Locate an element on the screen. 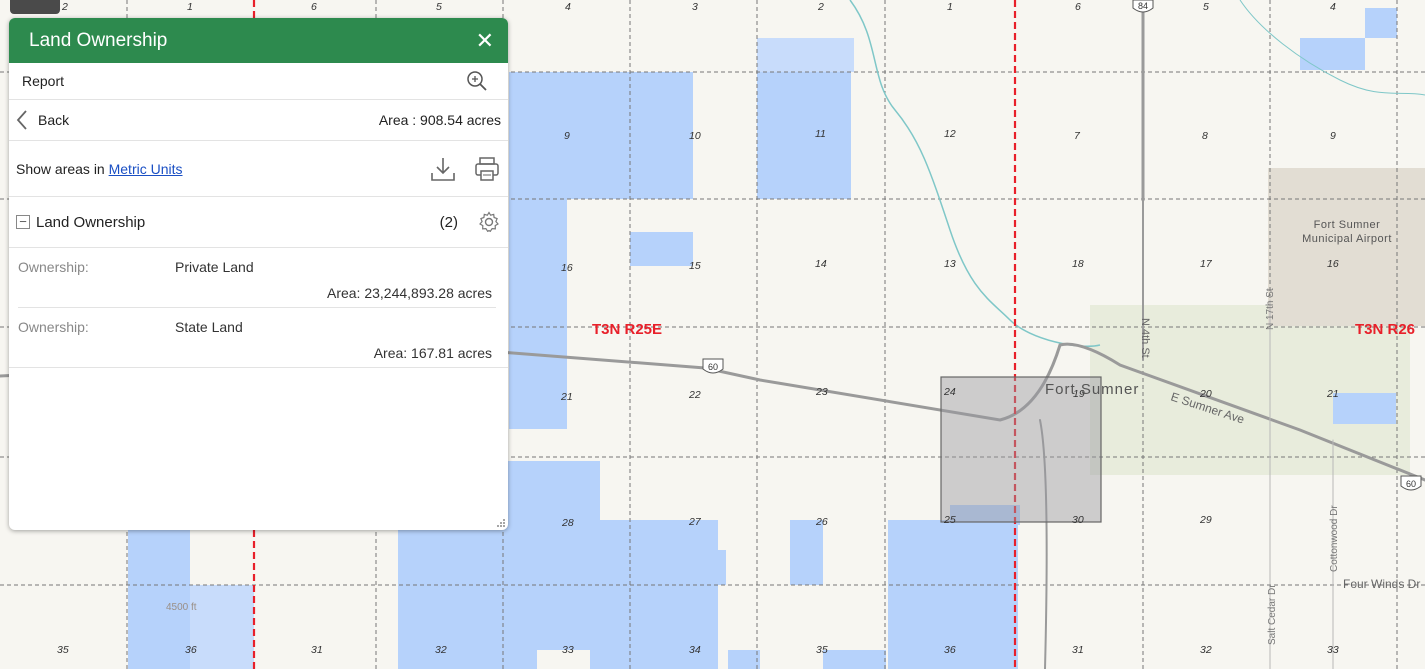 Image resolution: width=1425 pixels, height=669 pixels. svg-text: 34 is located at coordinates (695, 650).